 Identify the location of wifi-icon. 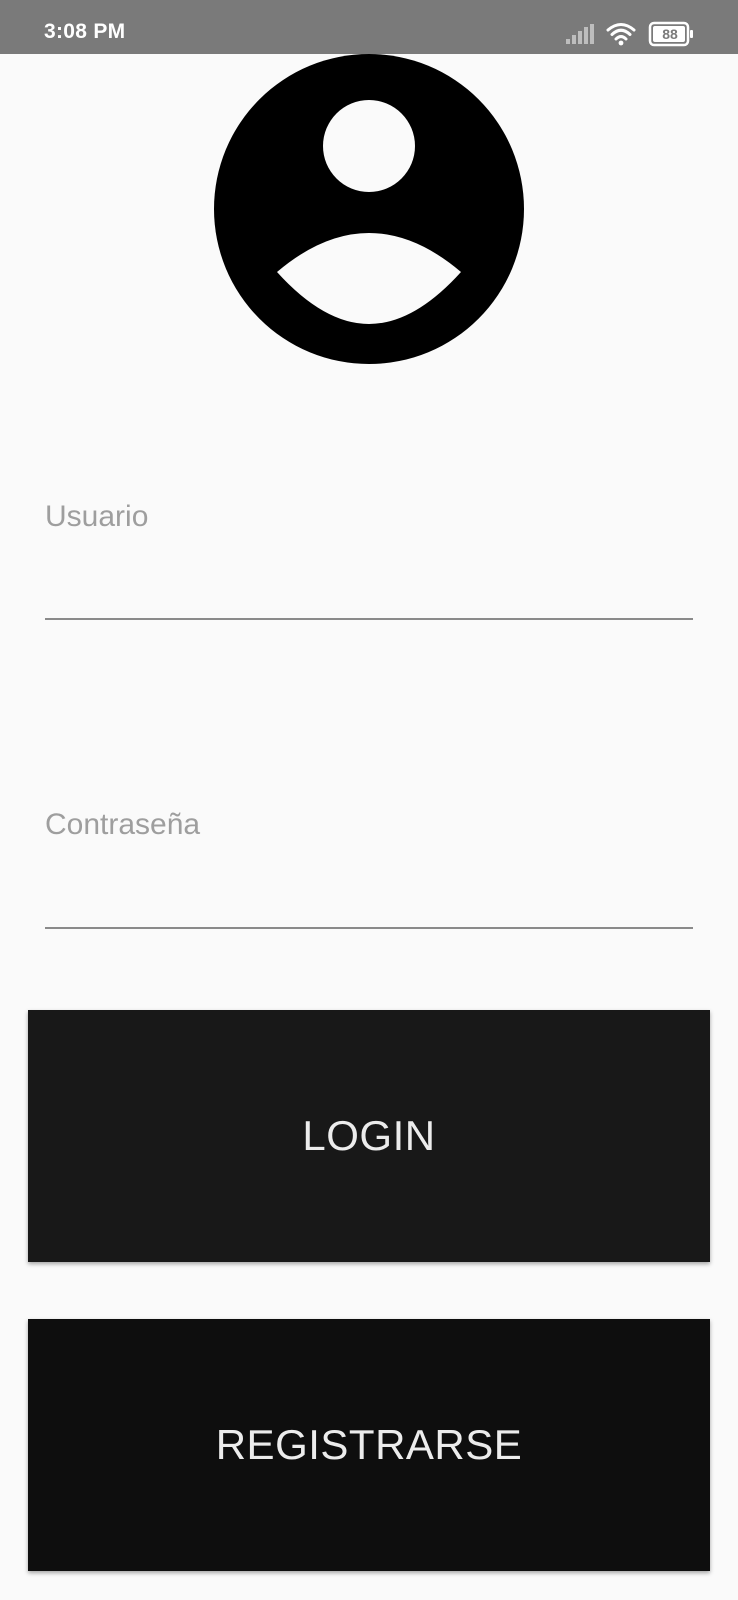
(621, 34).